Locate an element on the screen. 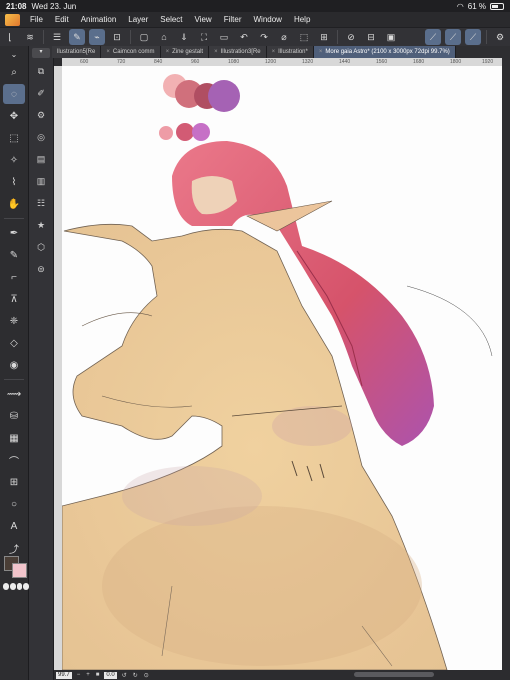 This screenshot has height=680, width=510. text-icon: A is located at coordinates (14, 526).